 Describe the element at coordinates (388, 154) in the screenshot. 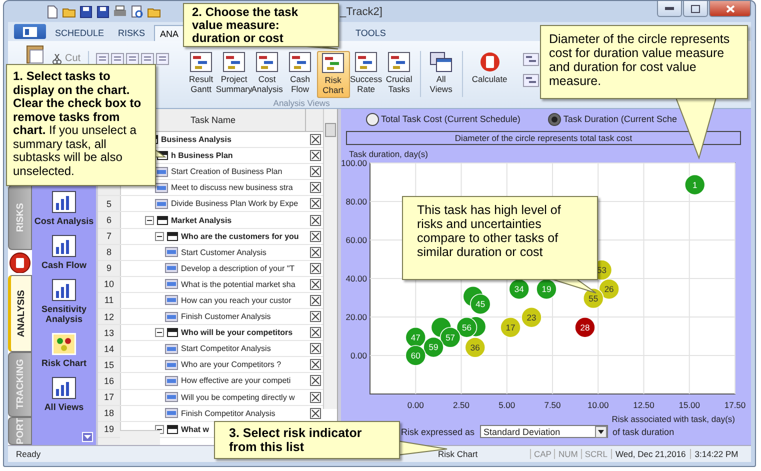

I see `y-axis-title: Task duration, day(s)` at that location.